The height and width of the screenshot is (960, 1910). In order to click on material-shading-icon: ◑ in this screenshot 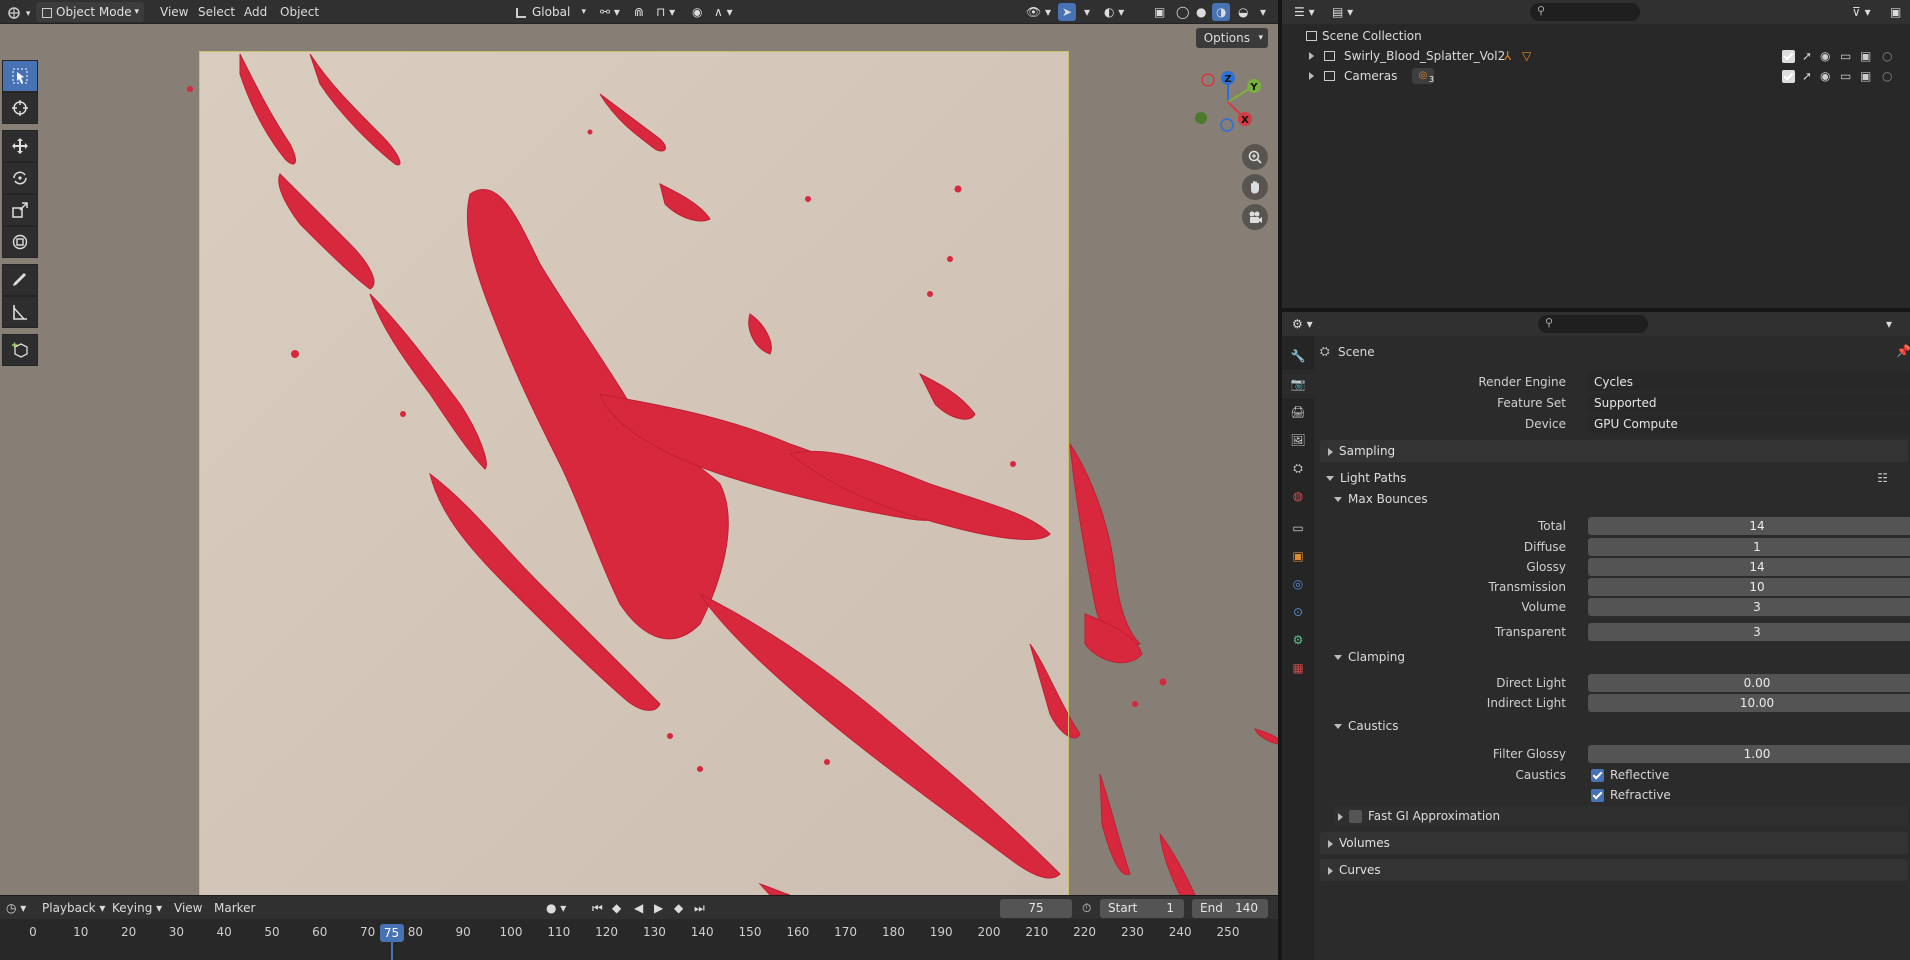, I will do `click(1221, 12)`.